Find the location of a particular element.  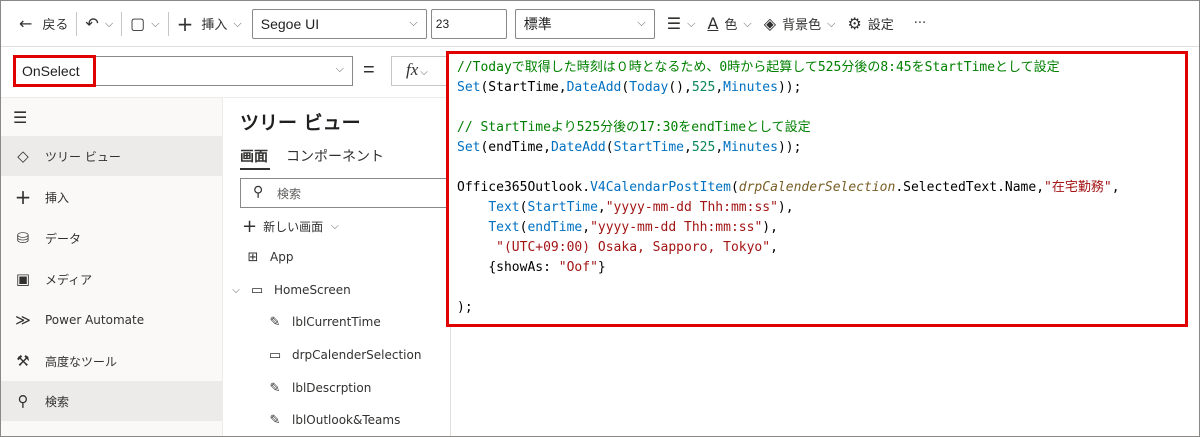

tree-item-label: HomeScreen is located at coordinates (312, 290).